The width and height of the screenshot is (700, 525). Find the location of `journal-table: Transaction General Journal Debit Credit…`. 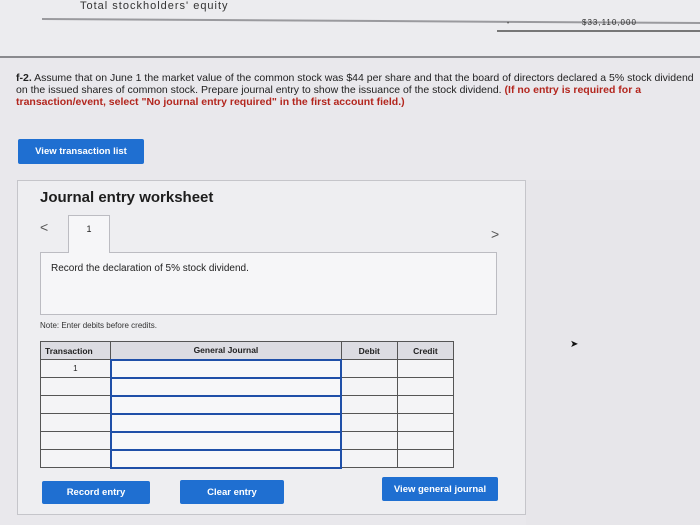

journal-table: Transaction General Journal Debit Credit… is located at coordinates (247, 405).